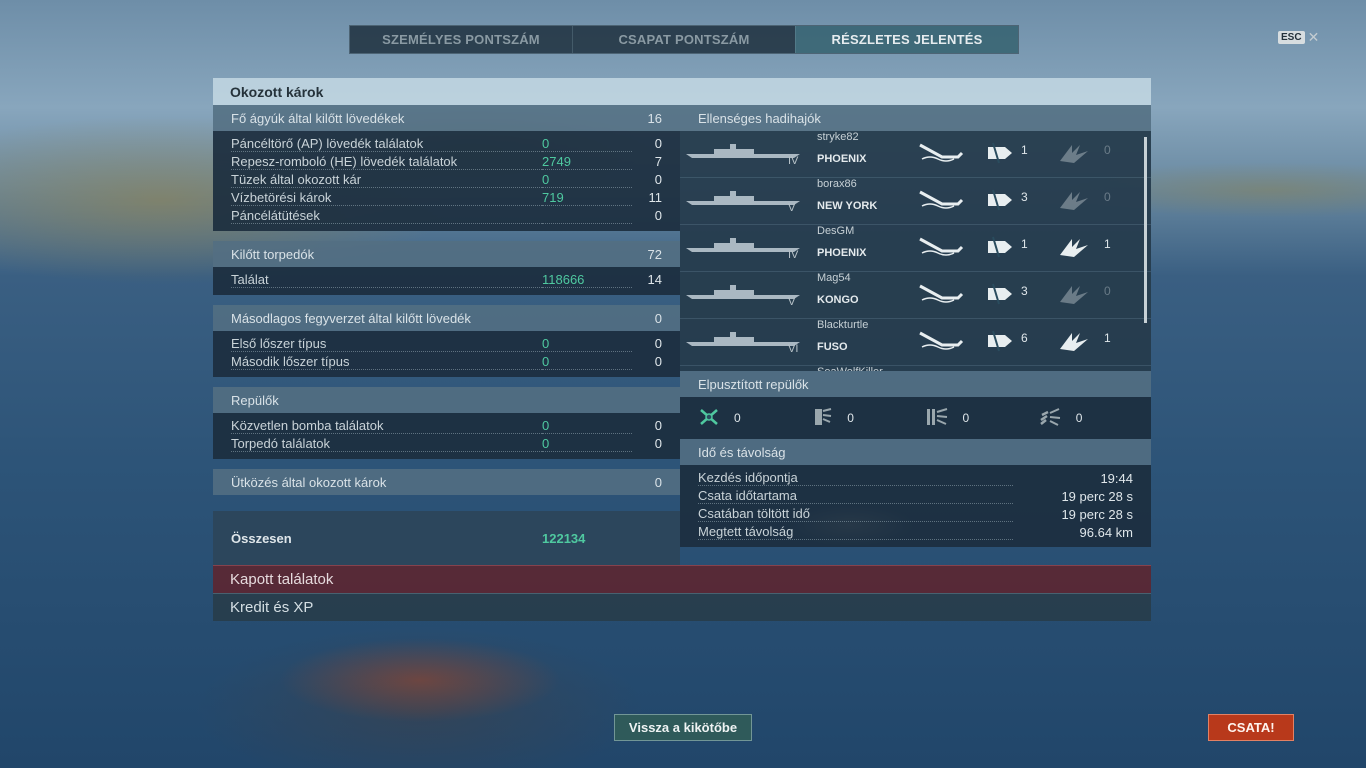  What do you see at coordinates (855, 514) in the screenshot?
I see `row-label: Csatában töltött idő` at bounding box center [855, 514].